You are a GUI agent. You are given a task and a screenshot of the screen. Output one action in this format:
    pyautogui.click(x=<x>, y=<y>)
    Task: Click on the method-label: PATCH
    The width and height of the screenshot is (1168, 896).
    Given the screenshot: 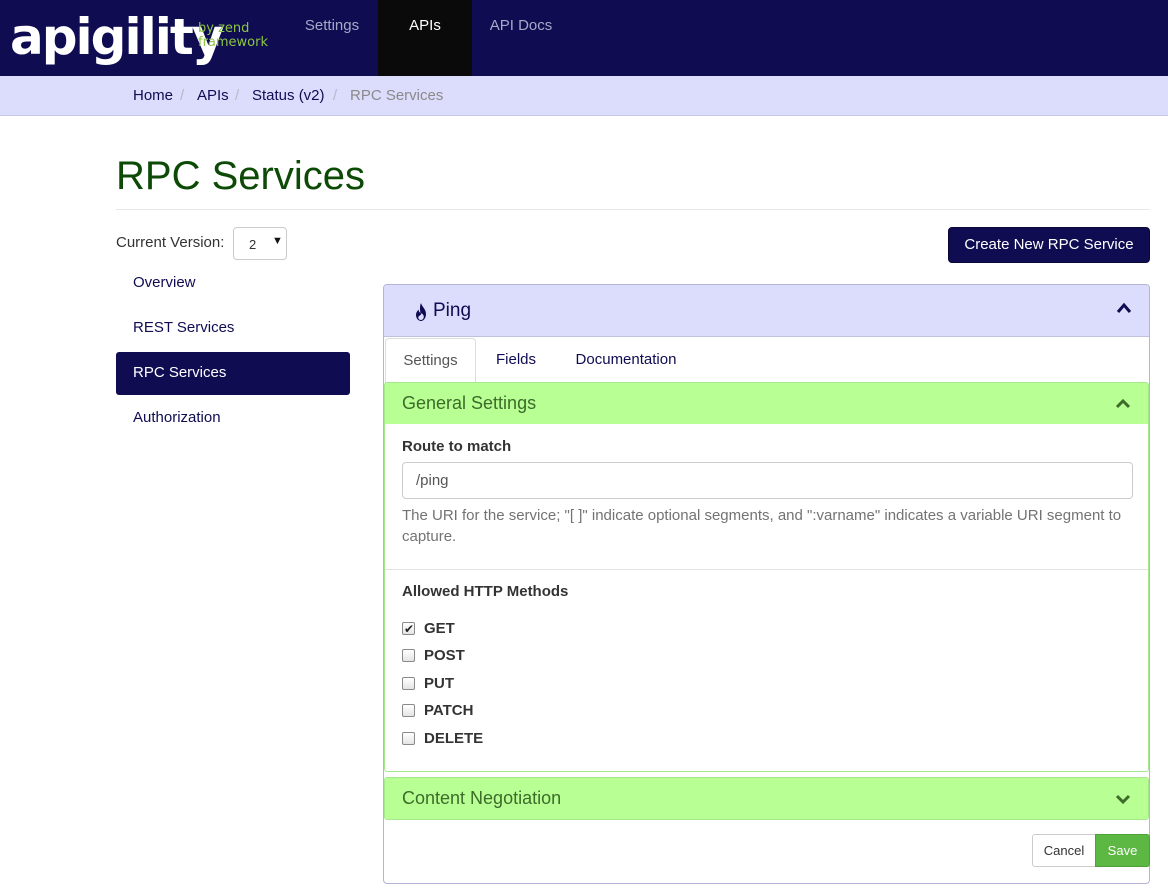 What is the action you would take?
    pyautogui.click(x=449, y=710)
    